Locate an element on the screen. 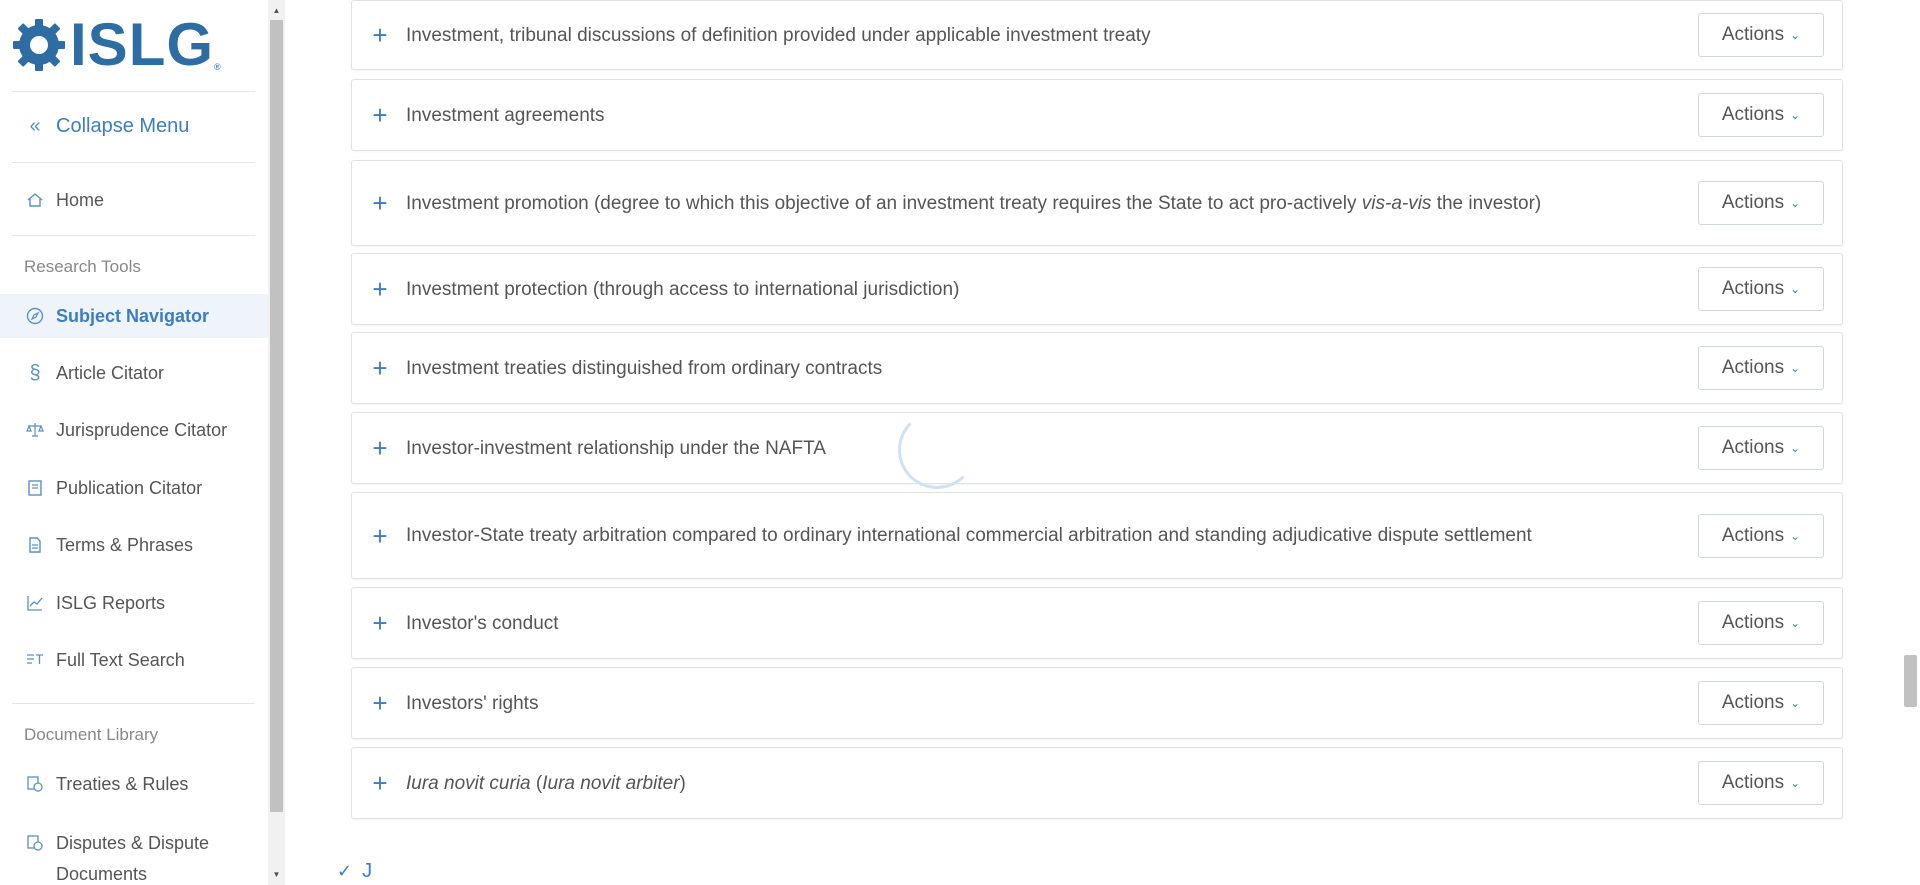 The height and width of the screenshot is (885, 1920). subject-label: Investors' rights is located at coordinates (472, 703).